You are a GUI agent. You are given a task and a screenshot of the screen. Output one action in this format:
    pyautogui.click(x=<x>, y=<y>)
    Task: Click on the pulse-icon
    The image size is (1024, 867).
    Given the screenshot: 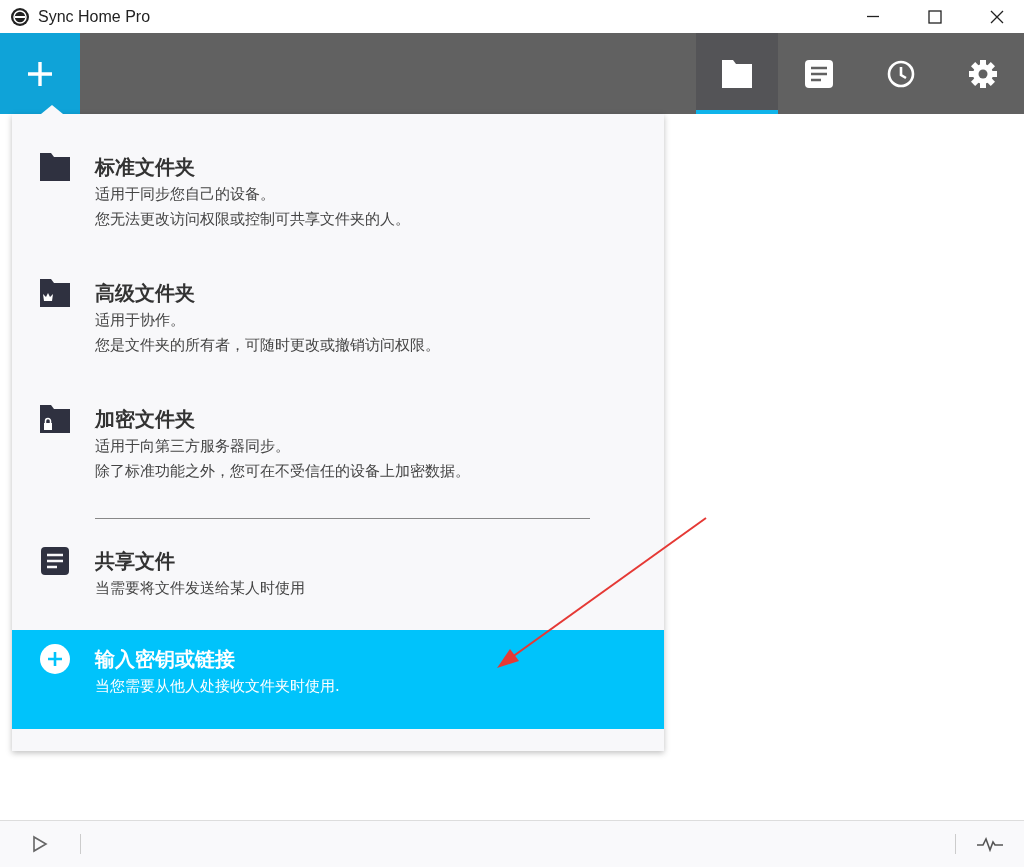 What is the action you would take?
    pyautogui.click(x=990, y=844)
    